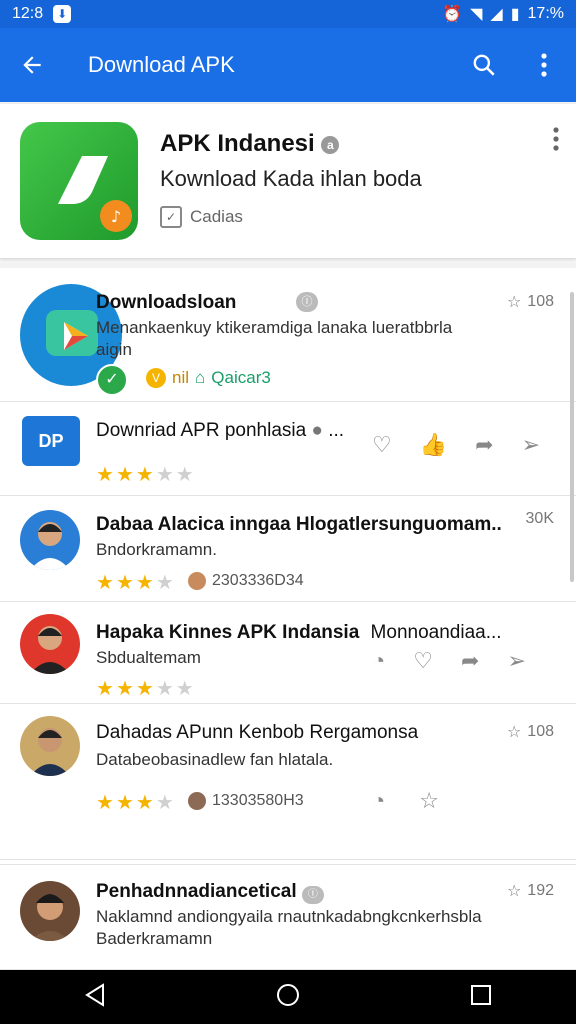 This screenshot has width=576, height=1024. Describe the element at coordinates (452, 14) in the screenshot. I see `alarm-icon: ⏰` at that location.